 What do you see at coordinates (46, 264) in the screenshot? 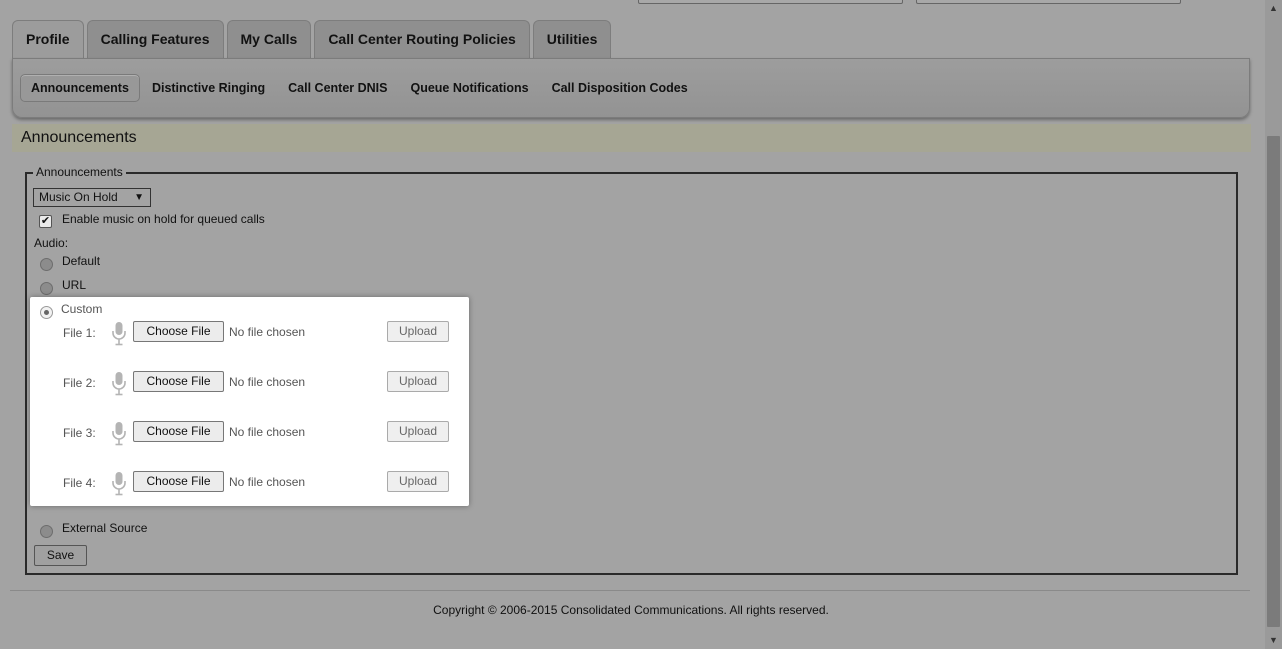
I see `radio-default` at bounding box center [46, 264].